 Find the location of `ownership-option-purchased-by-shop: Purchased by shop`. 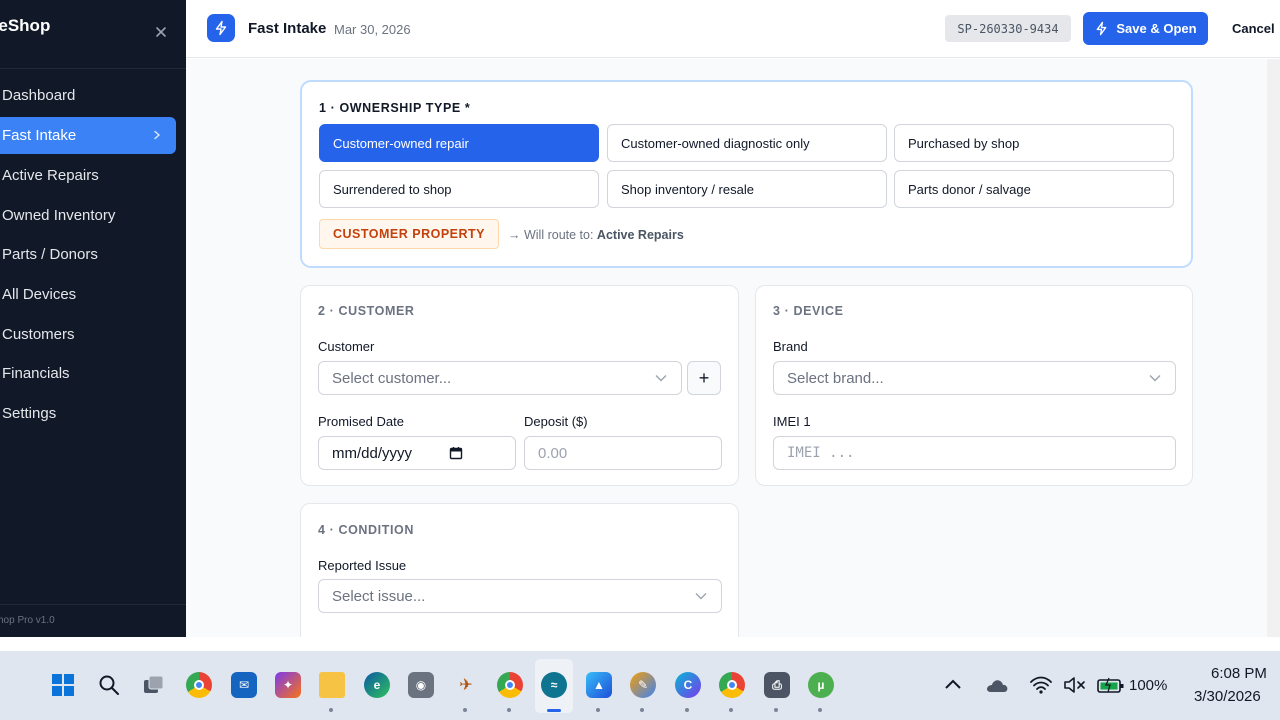

ownership-option-purchased-by-shop: Purchased by shop is located at coordinates (1034, 143).